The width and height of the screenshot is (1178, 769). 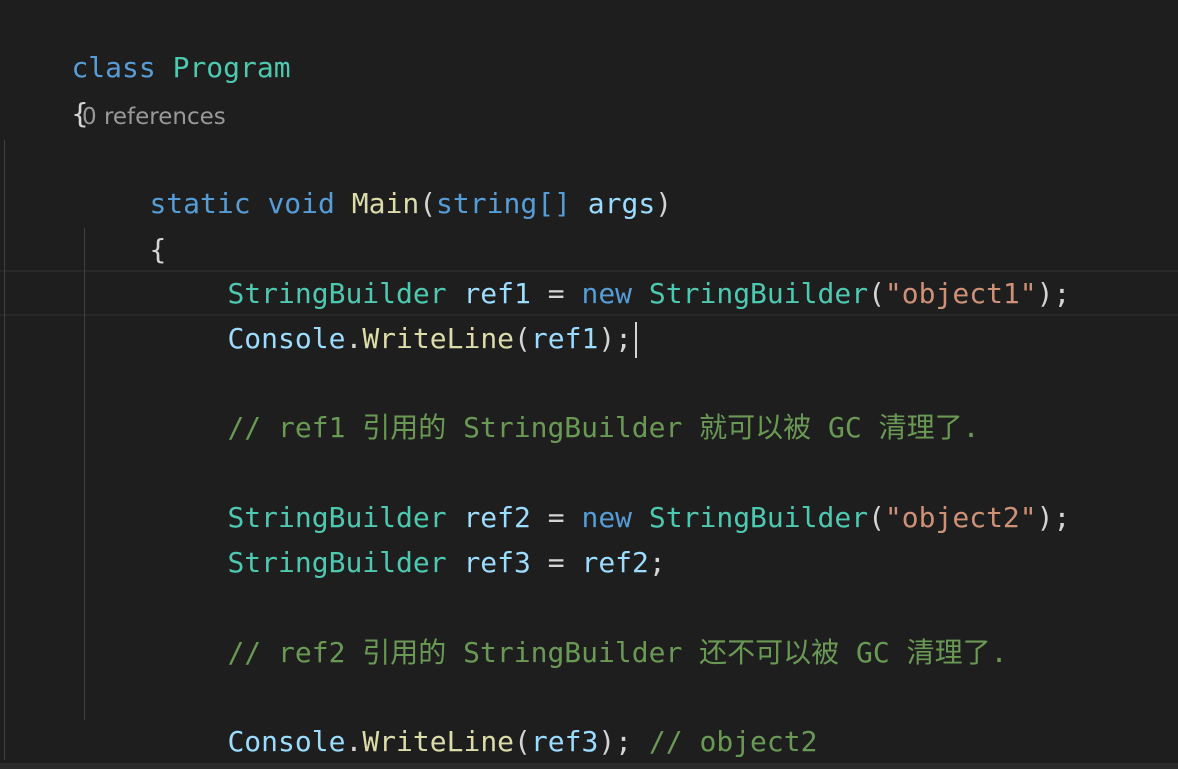 I want to click on param-name: args, so click(x=621, y=203).